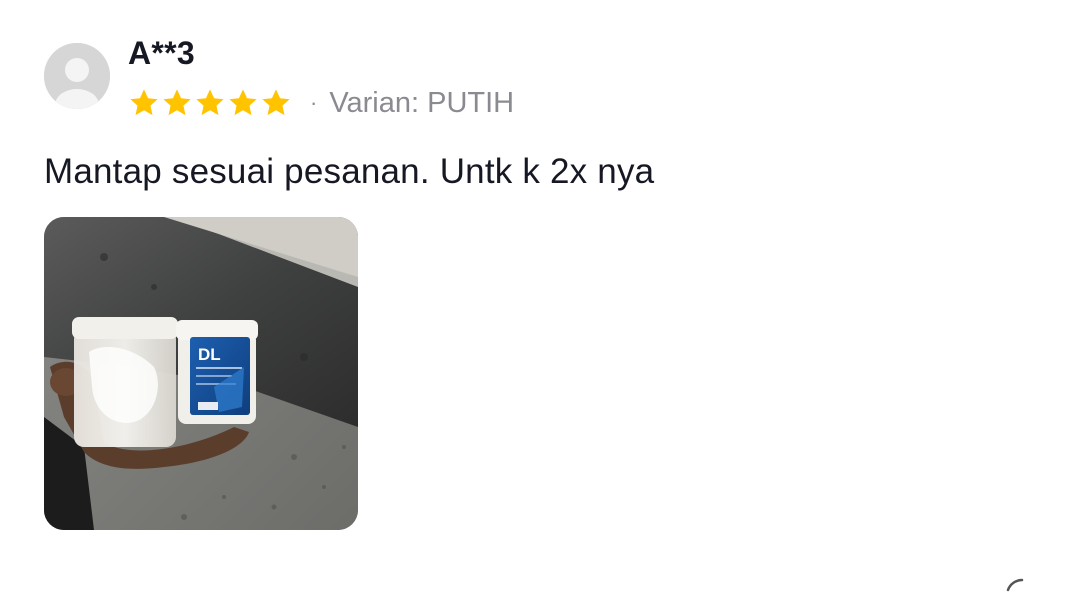 This screenshot has height=600, width=1080. What do you see at coordinates (422, 103) in the screenshot?
I see `variant-label: Varian: PUTIH` at bounding box center [422, 103].